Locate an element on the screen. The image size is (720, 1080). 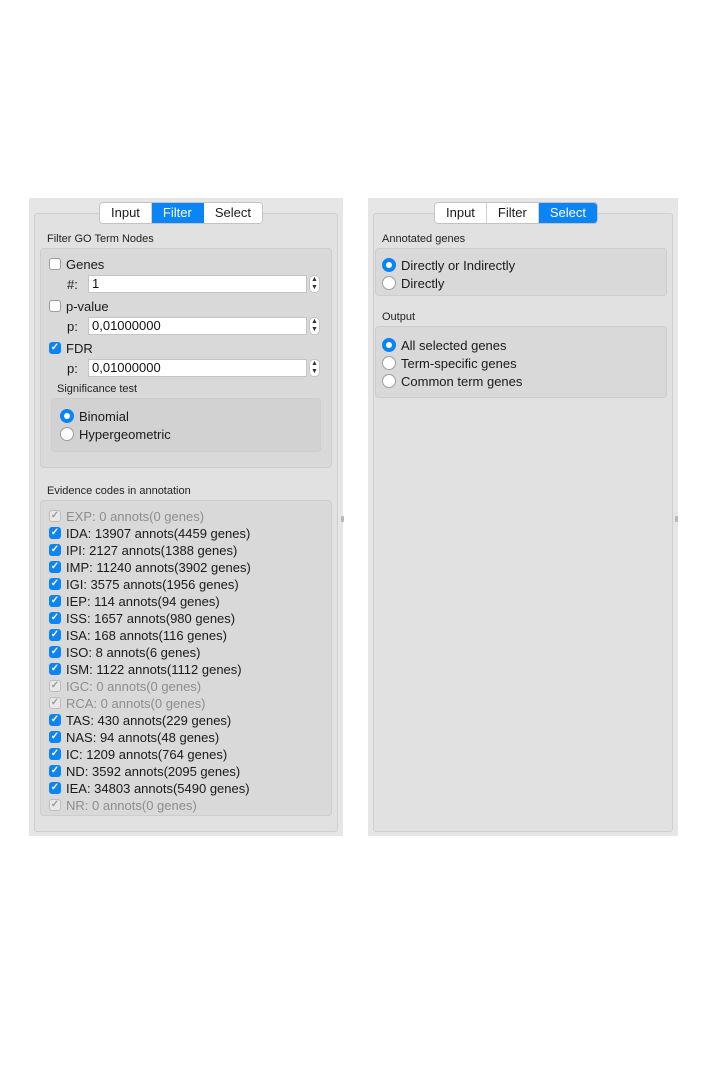
directly-label: Directly is located at coordinates (423, 283).